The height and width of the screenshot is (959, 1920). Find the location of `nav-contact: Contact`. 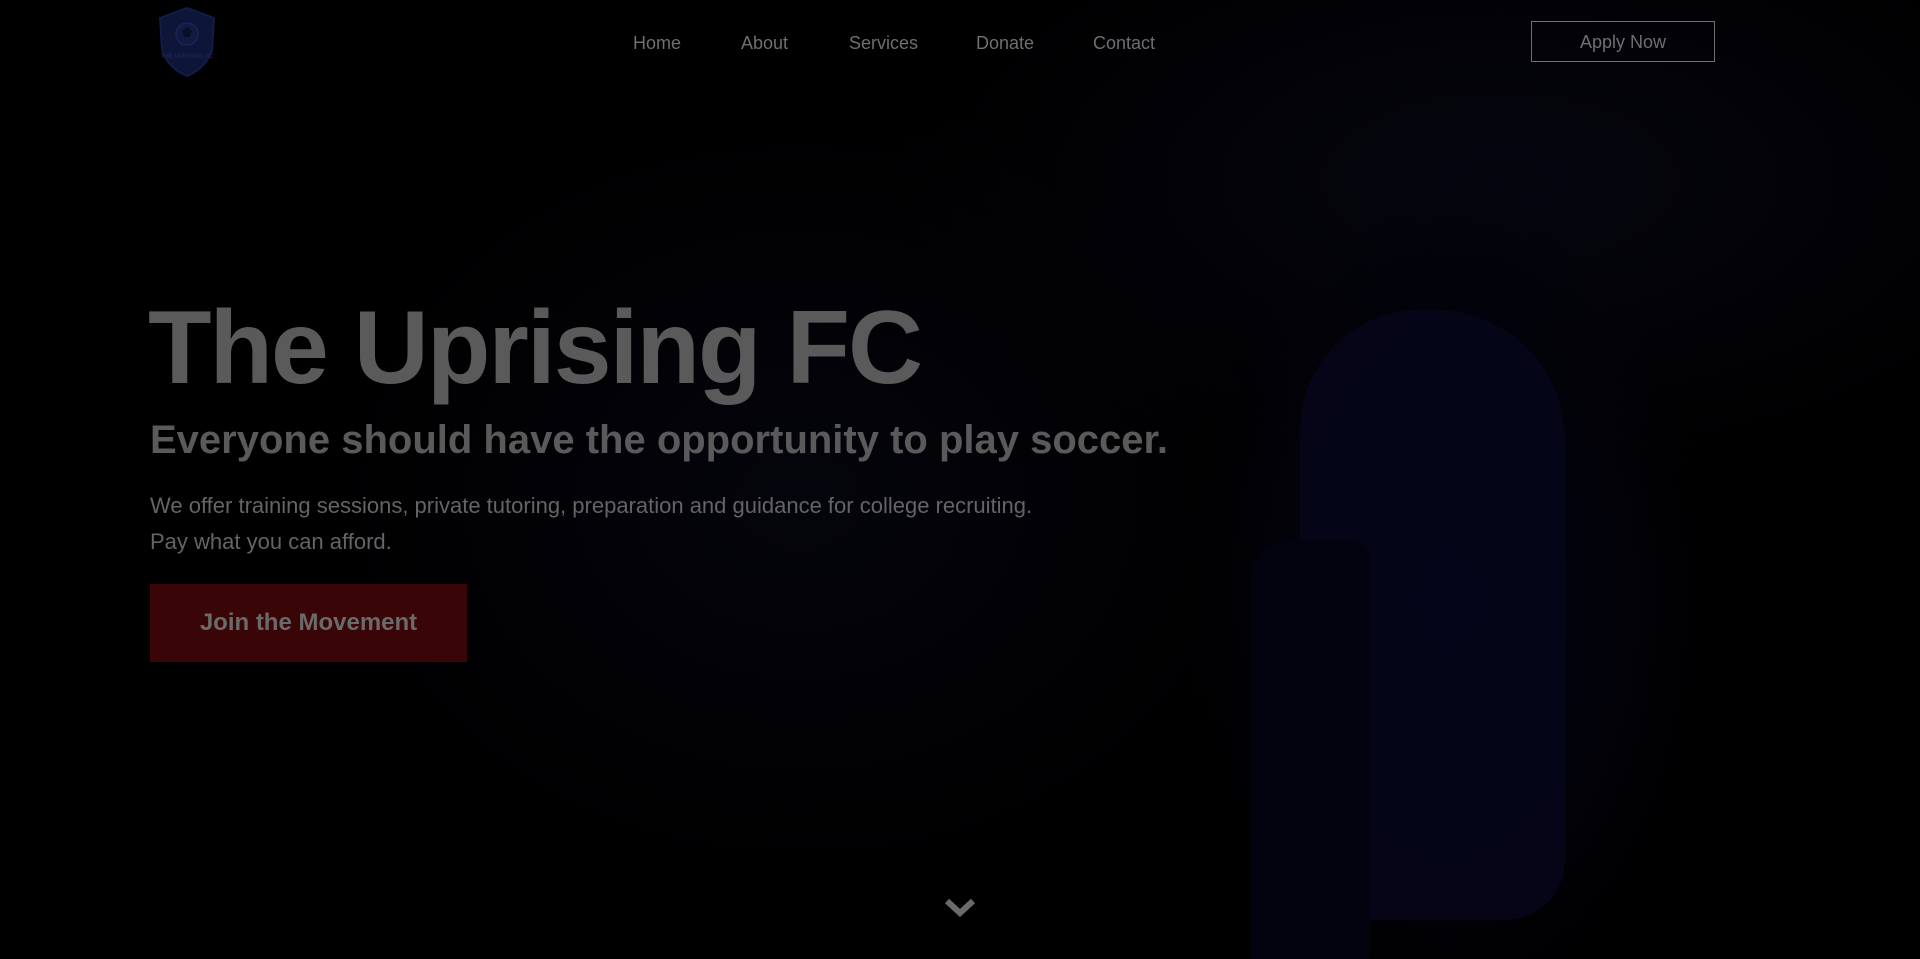

nav-contact: Contact is located at coordinates (1124, 43).